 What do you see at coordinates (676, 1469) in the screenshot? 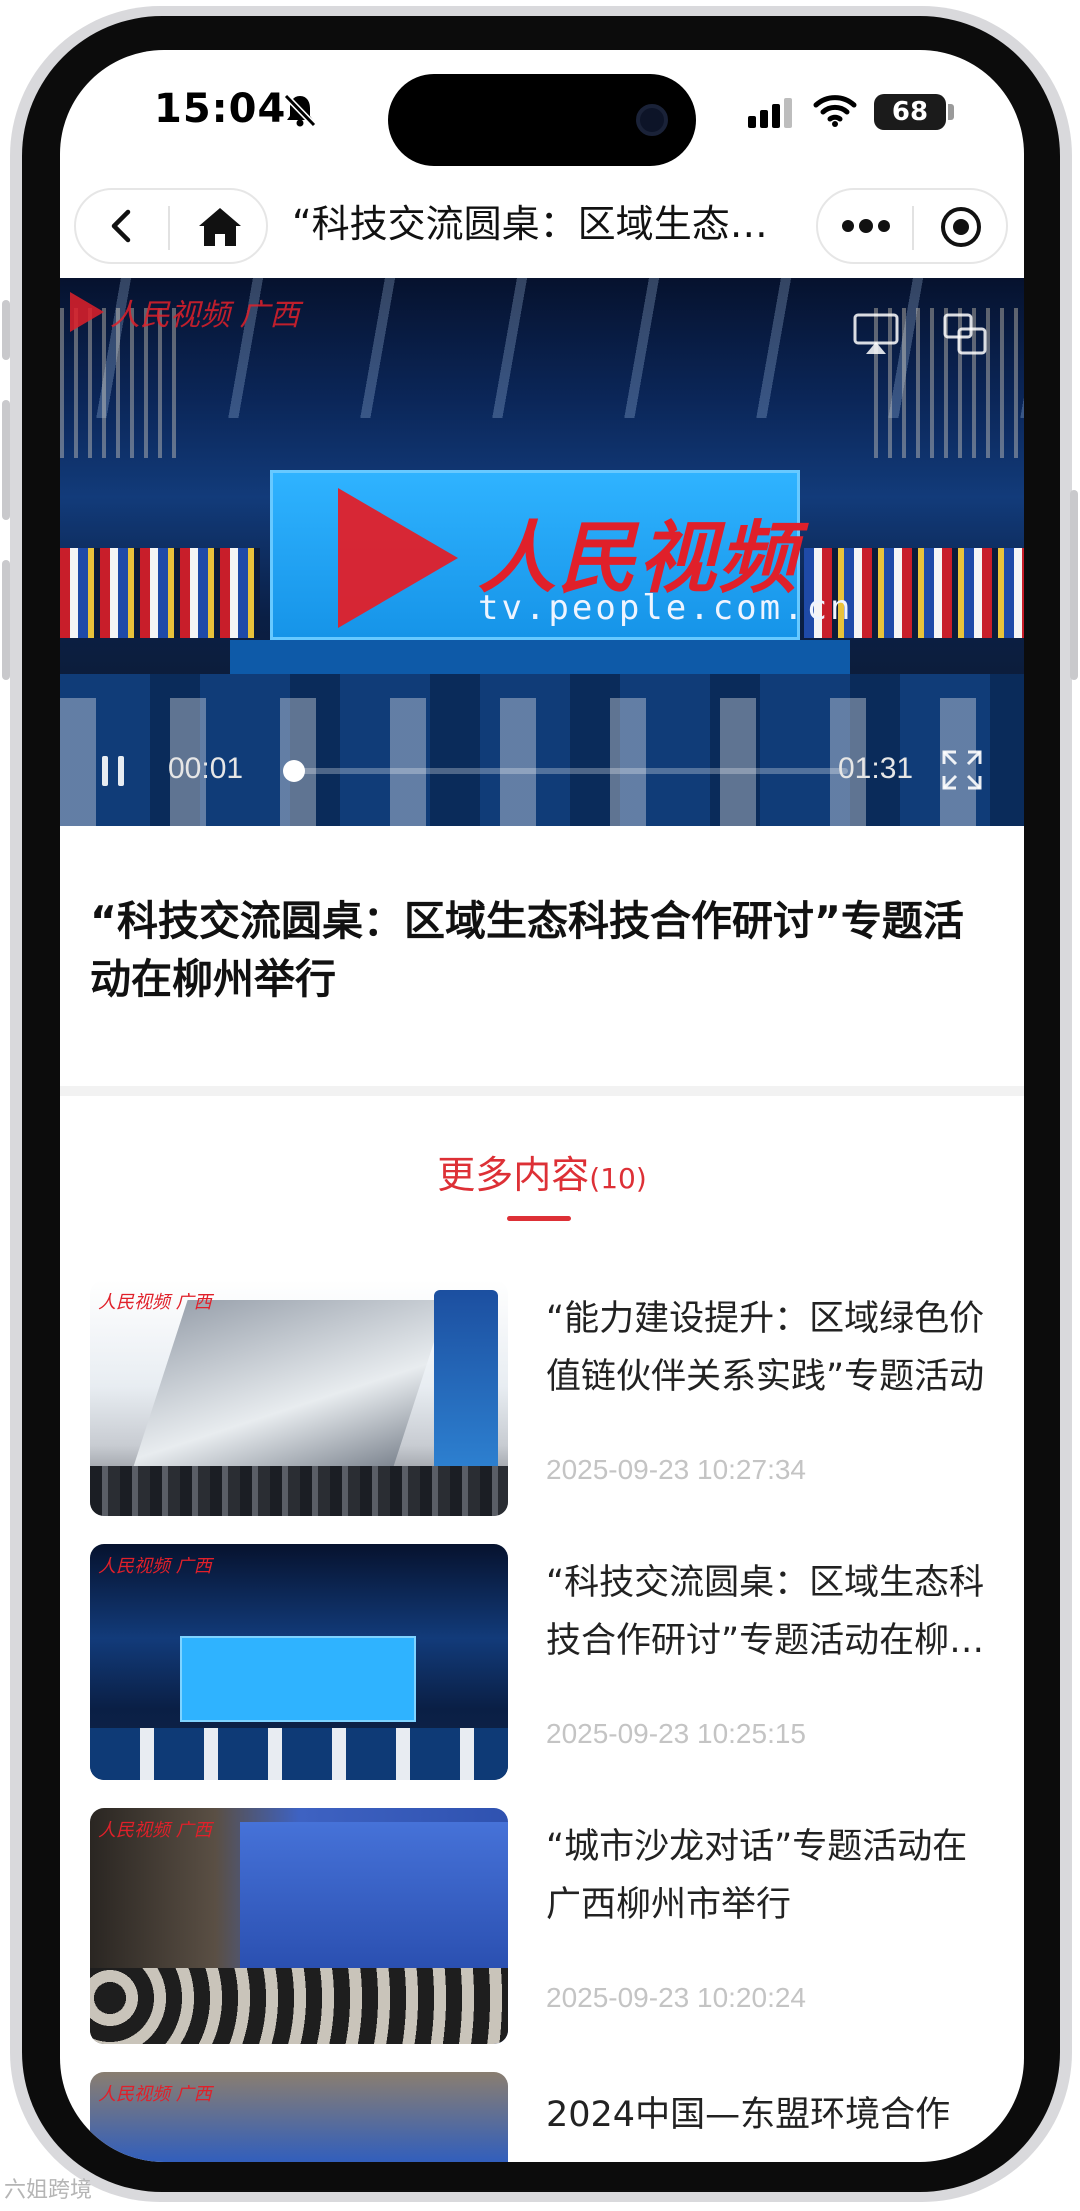
I see `list-item-time: 2025-09-23 10:27:34` at bounding box center [676, 1469].